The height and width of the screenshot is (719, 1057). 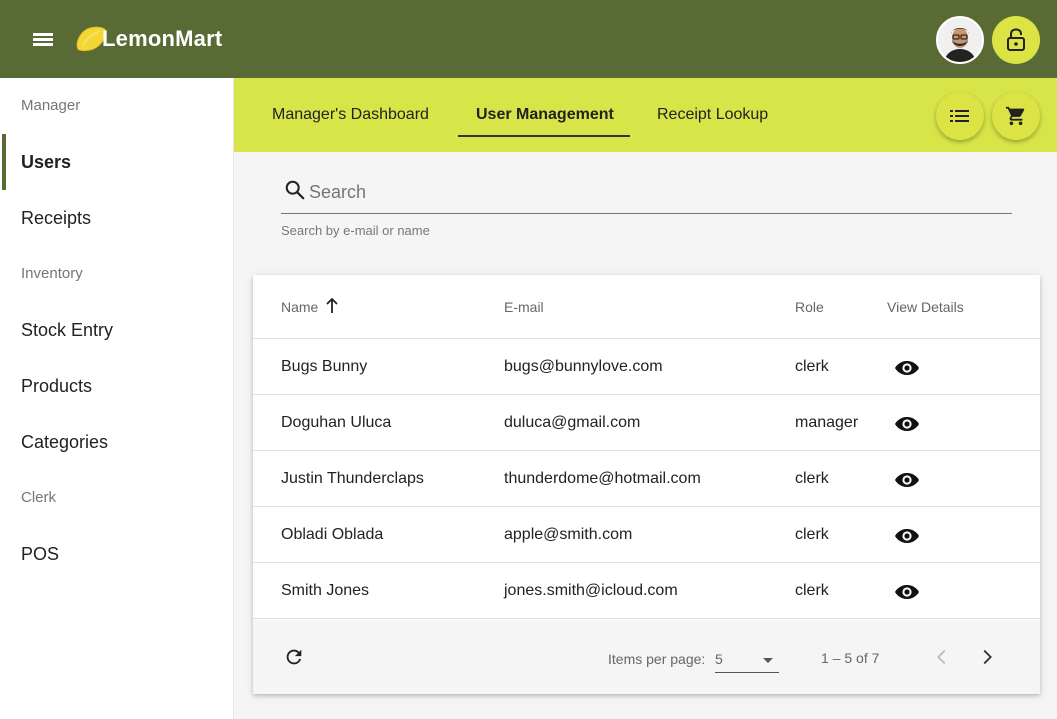 I want to click on search-hint: Search by e-mail or name, so click(x=355, y=230).